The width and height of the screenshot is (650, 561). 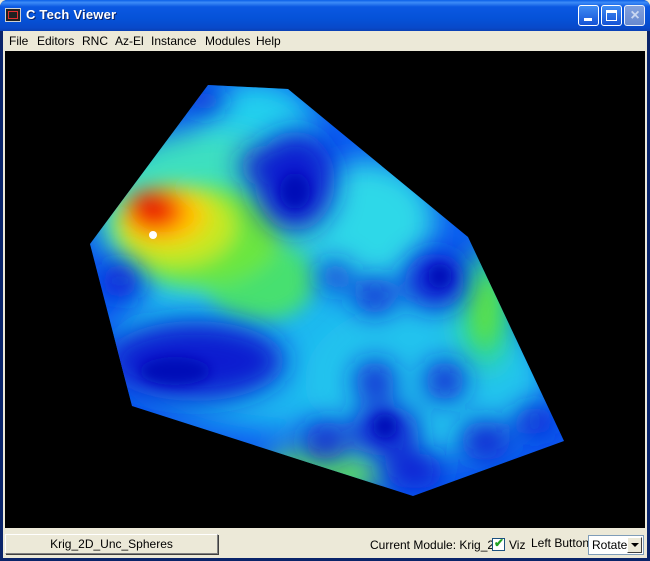 What do you see at coordinates (634, 545) in the screenshot?
I see `chevron-down-icon` at bounding box center [634, 545].